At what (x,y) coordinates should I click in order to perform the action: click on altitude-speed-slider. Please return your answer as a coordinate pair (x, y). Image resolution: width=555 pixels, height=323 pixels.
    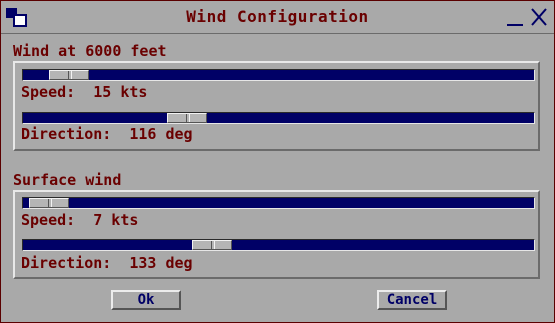
    Looking at the image, I should click on (278, 75).